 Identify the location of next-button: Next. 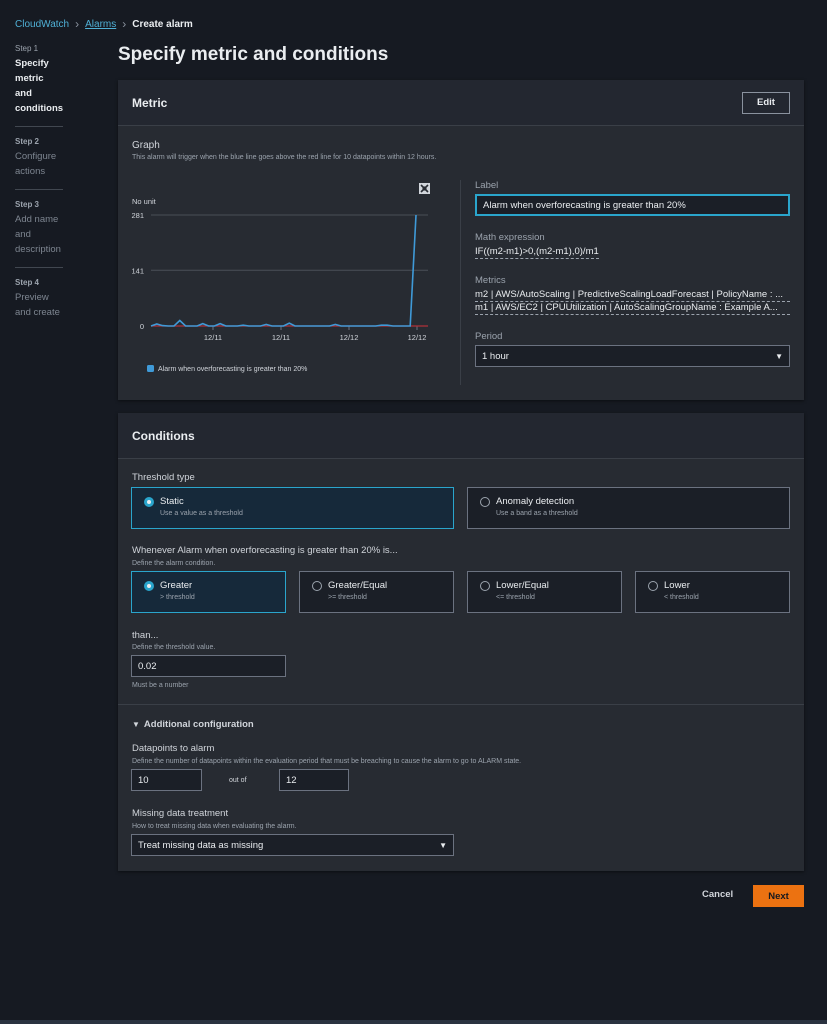
(778, 896).